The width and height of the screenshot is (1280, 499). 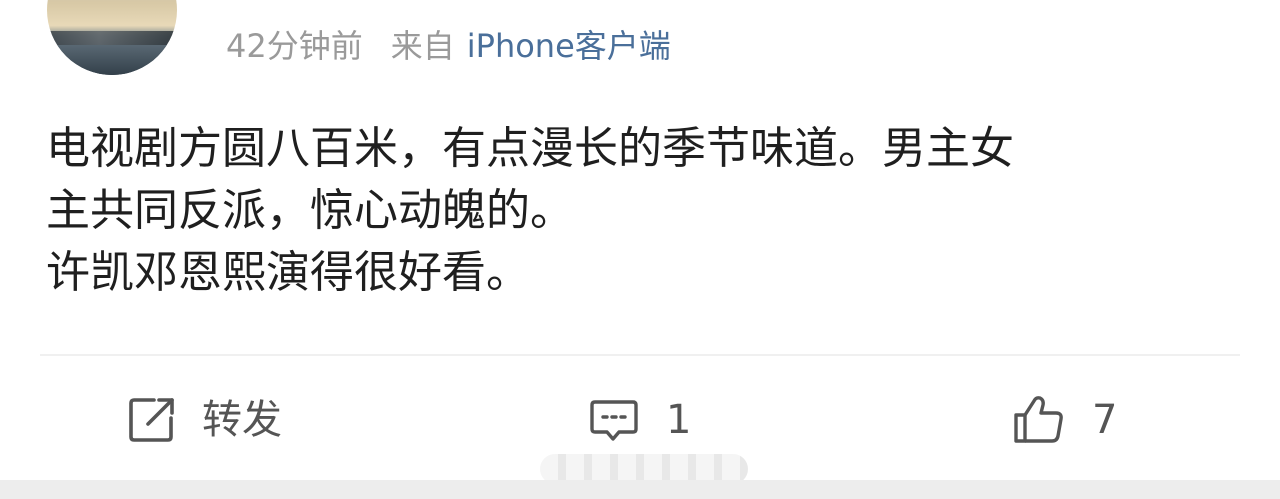 I want to click on divider, so click(x=640, y=355).